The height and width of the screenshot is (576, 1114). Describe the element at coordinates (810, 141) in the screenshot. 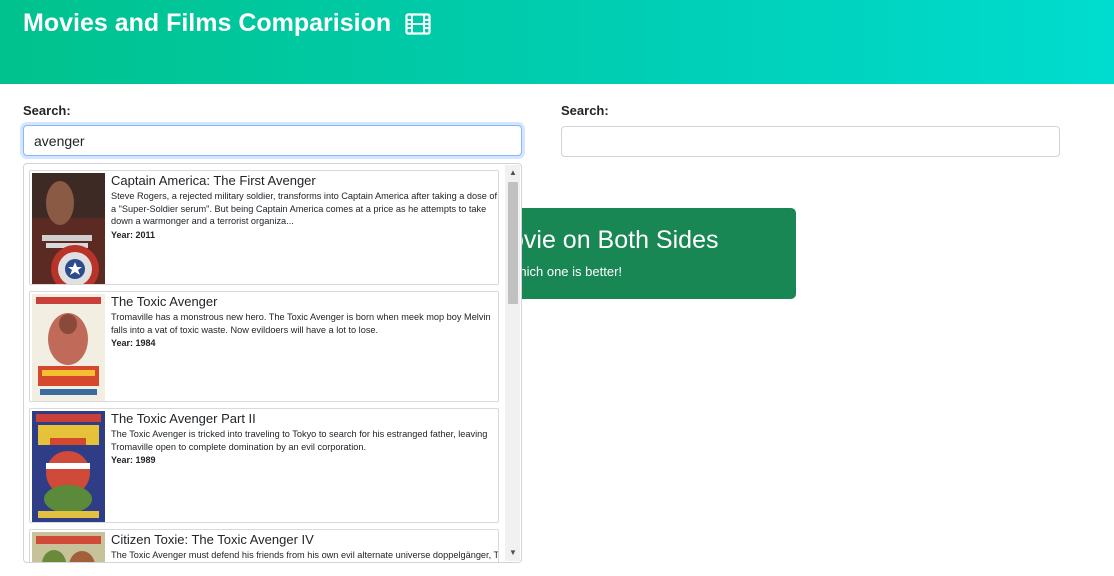

I see `right-search-input` at that location.